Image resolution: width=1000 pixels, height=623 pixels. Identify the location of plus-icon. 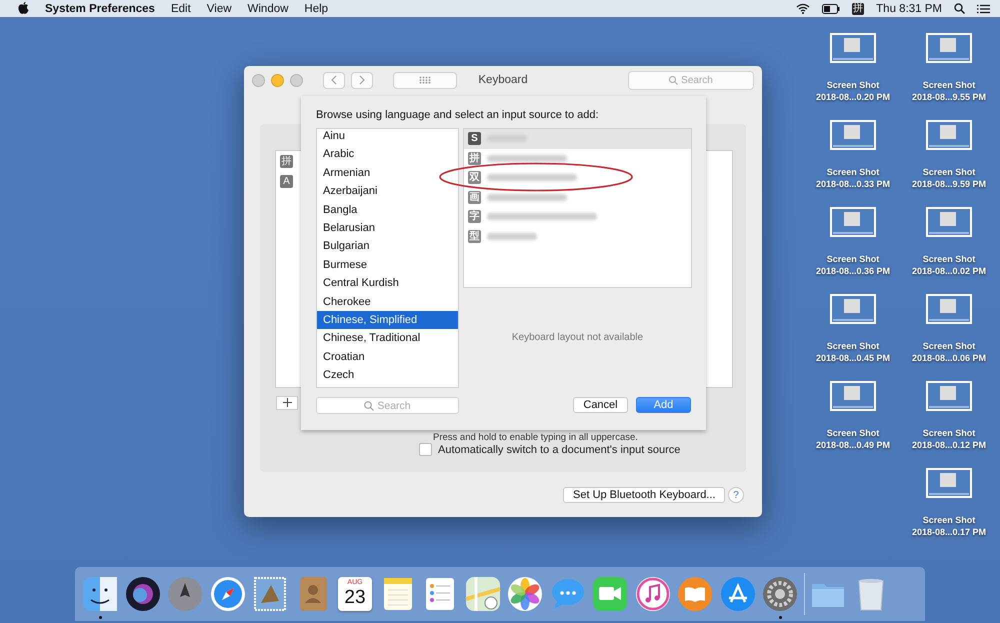
(287, 402).